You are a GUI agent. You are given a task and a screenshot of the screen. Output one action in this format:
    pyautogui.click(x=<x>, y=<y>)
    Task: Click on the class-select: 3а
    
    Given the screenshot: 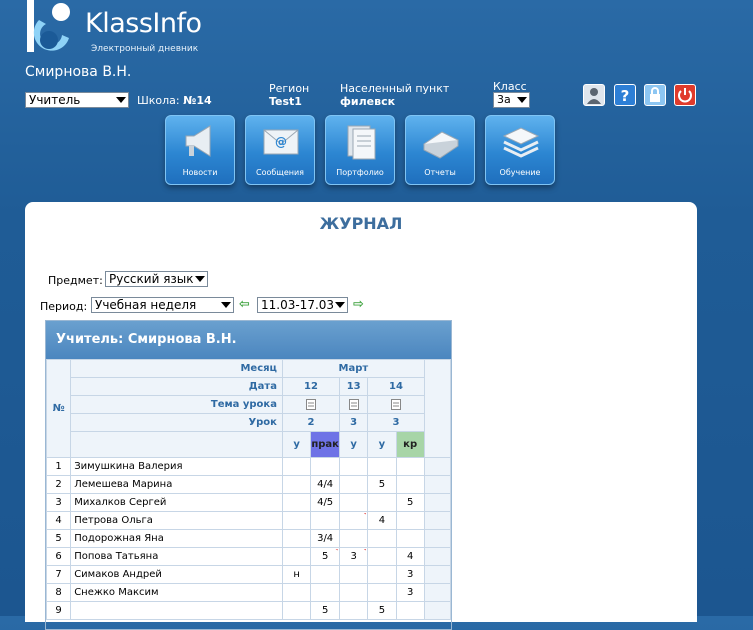 What is the action you would take?
    pyautogui.click(x=511, y=100)
    